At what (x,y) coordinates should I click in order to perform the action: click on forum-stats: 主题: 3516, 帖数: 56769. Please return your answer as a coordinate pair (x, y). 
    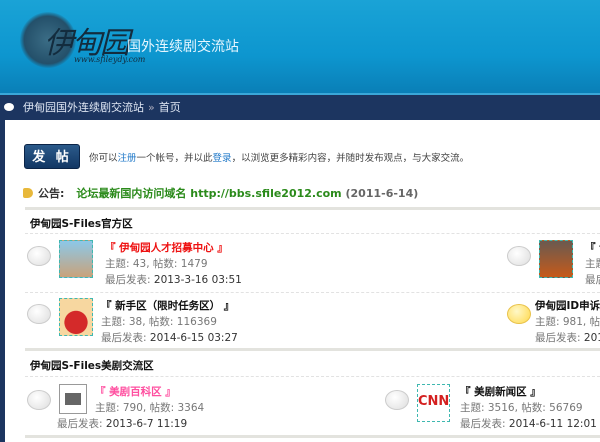
    Looking at the image, I should click on (521, 408).